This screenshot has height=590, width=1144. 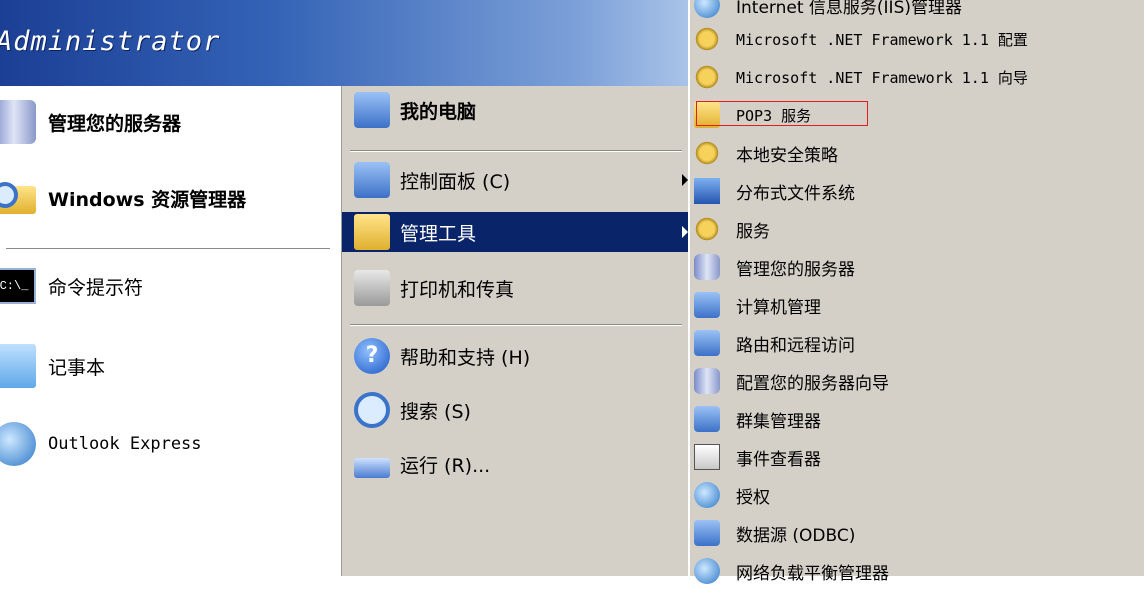 What do you see at coordinates (795, 269) in the screenshot?
I see `submenu-item-label: 管理您的服务器` at bounding box center [795, 269].